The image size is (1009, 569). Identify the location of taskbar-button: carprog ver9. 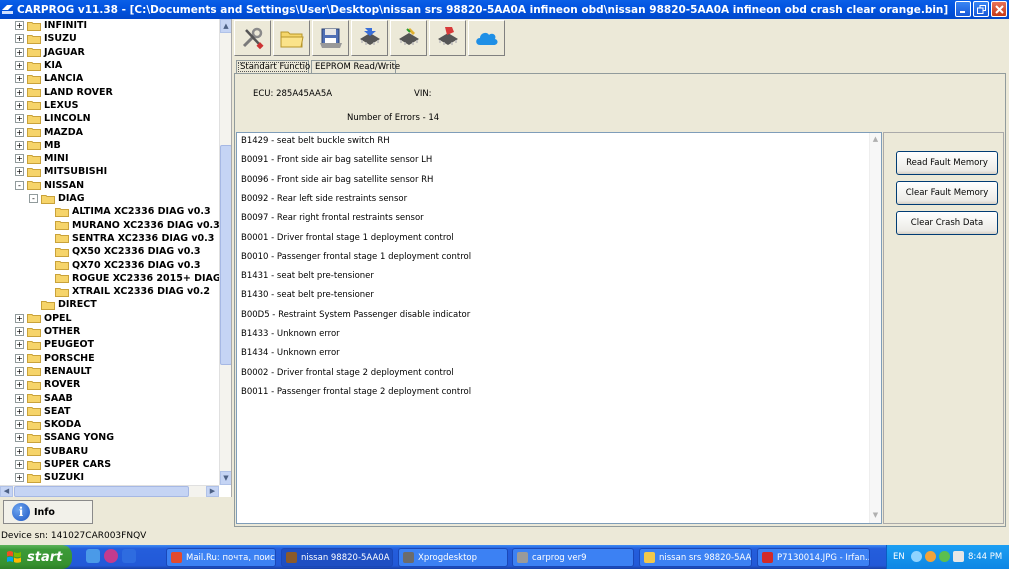
(573, 557).